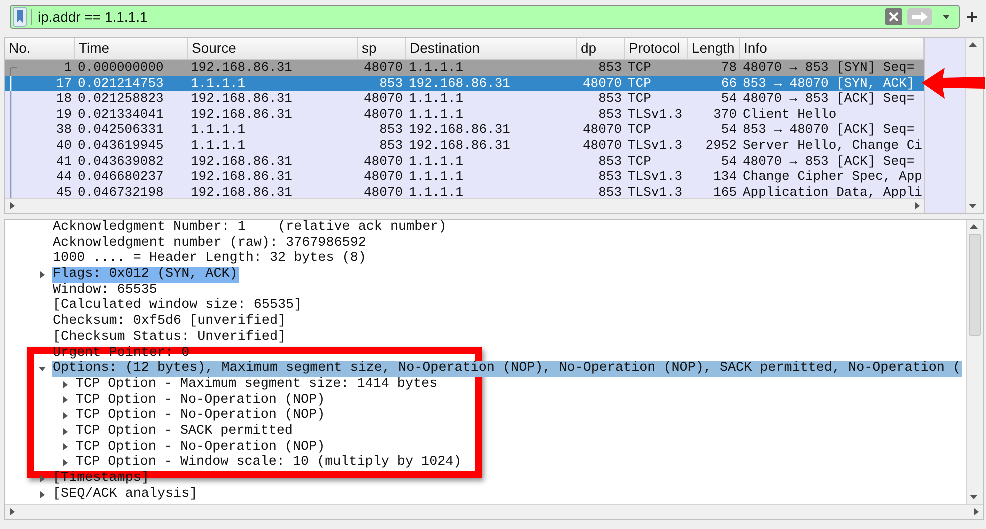  I want to click on table-cell: Client Hello, so click(790, 114).